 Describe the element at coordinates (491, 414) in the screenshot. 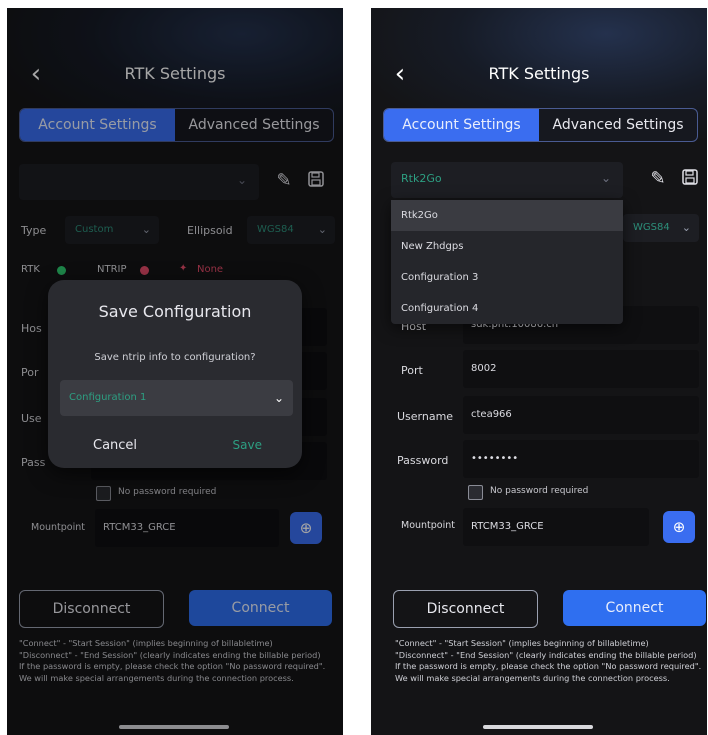

I see `username-value: ctea966` at that location.